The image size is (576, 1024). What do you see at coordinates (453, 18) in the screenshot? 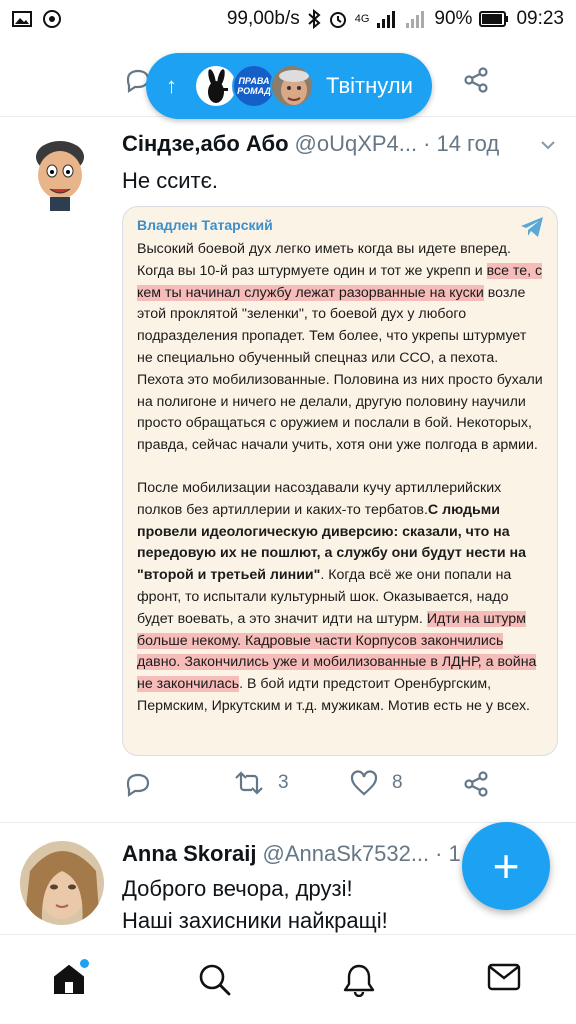
I see `battery-percent: 90%` at bounding box center [453, 18].